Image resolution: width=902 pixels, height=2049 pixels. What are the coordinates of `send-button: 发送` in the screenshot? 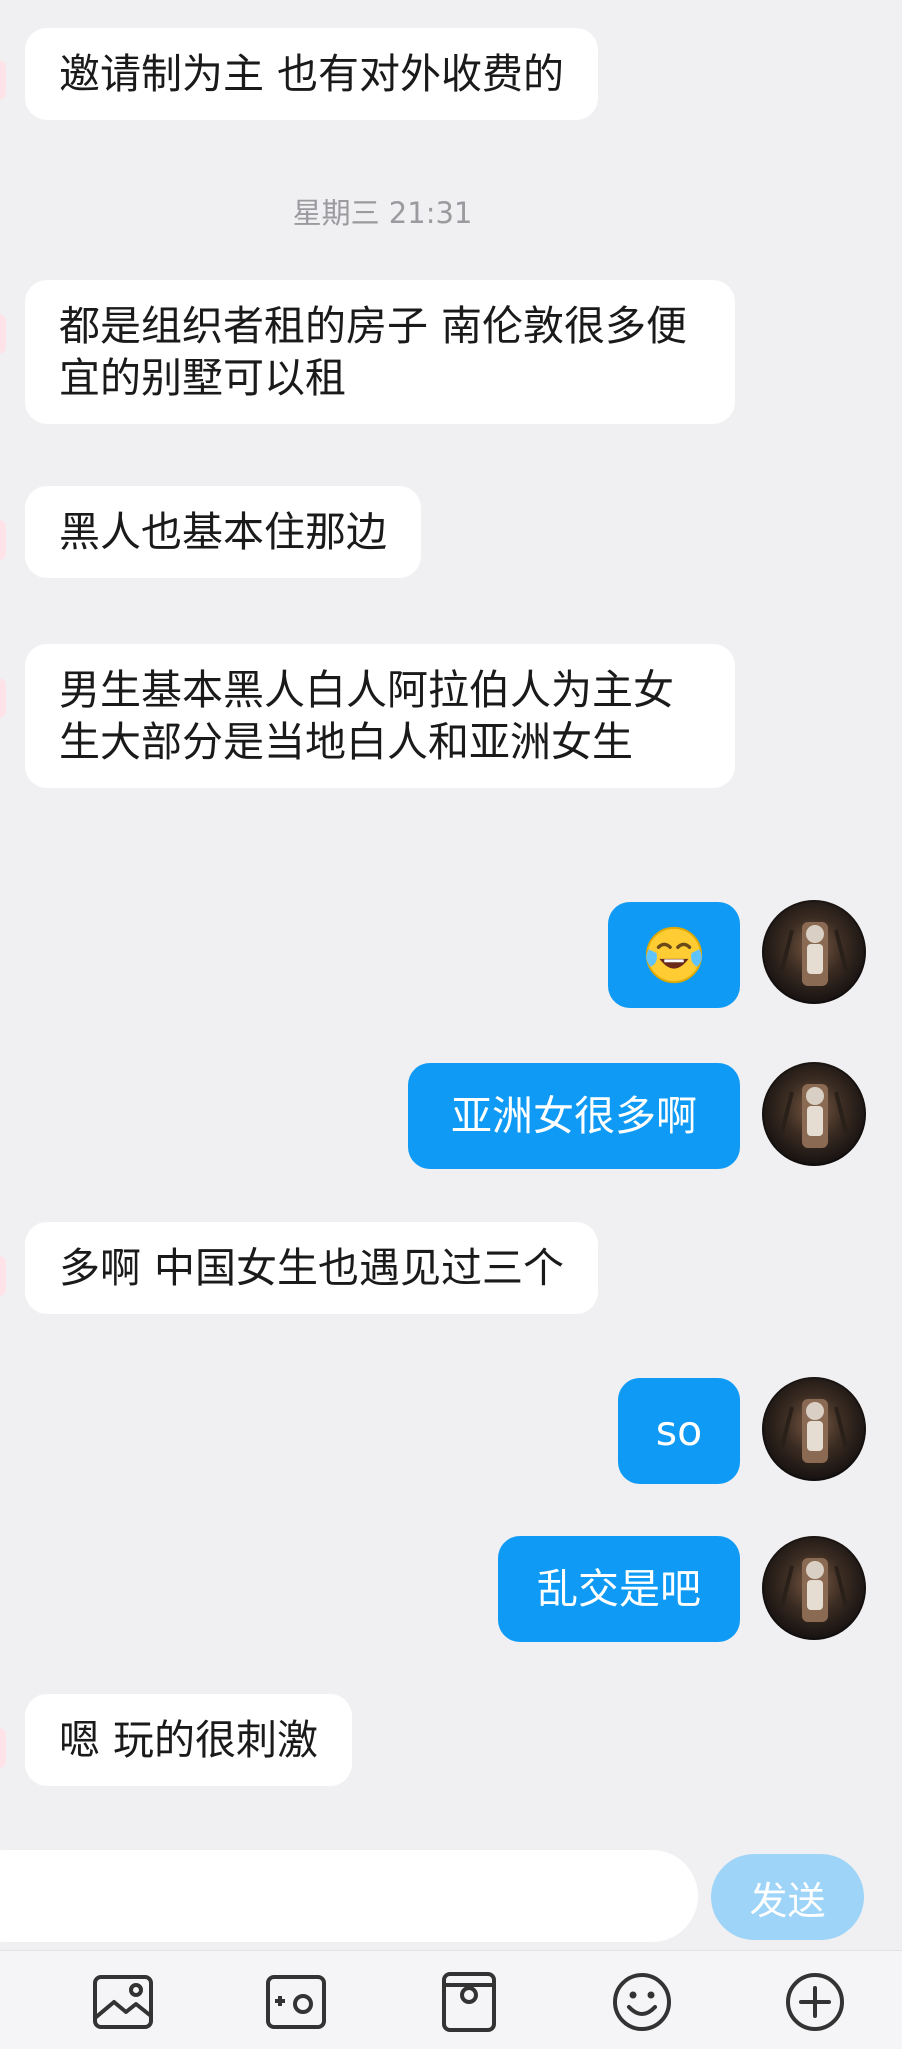 It's located at (787, 1897).